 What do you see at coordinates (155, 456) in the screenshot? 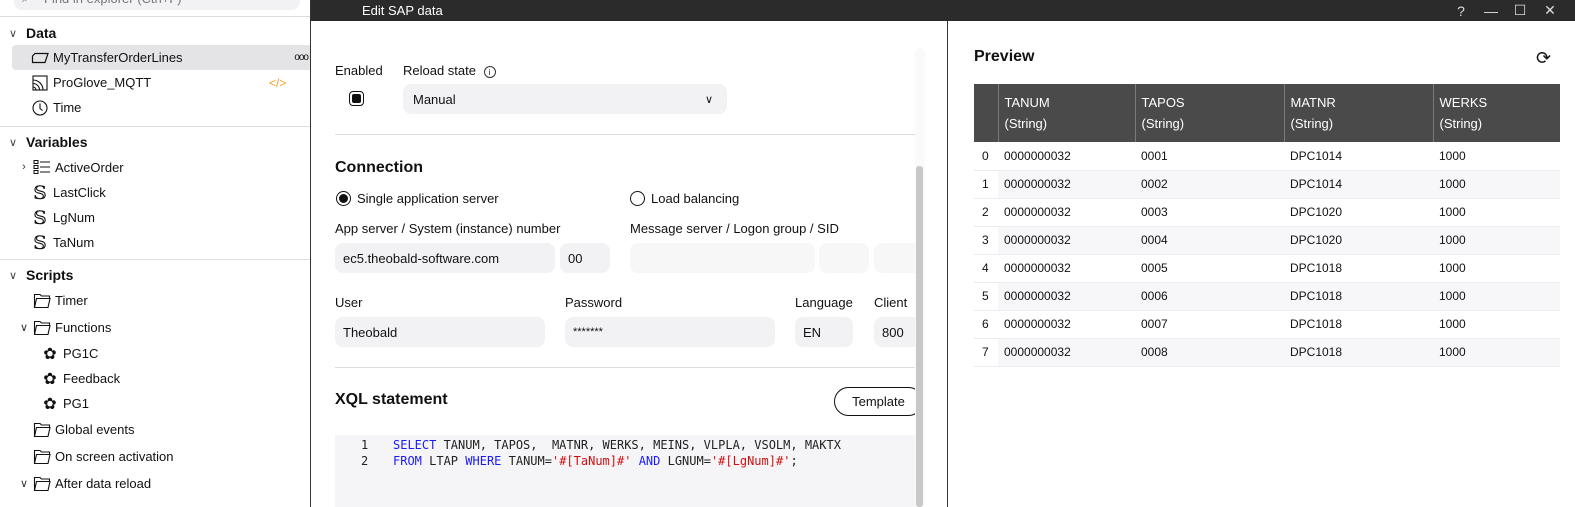
I see `tree-item-on-screen-activation: On screen activation` at bounding box center [155, 456].